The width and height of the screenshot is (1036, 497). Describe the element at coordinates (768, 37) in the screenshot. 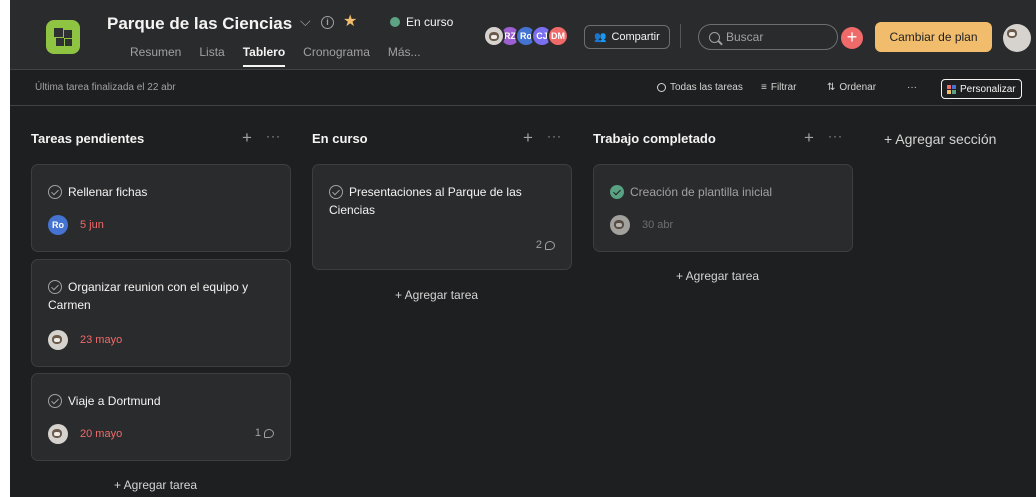

I see `search-input: Buscar` at that location.